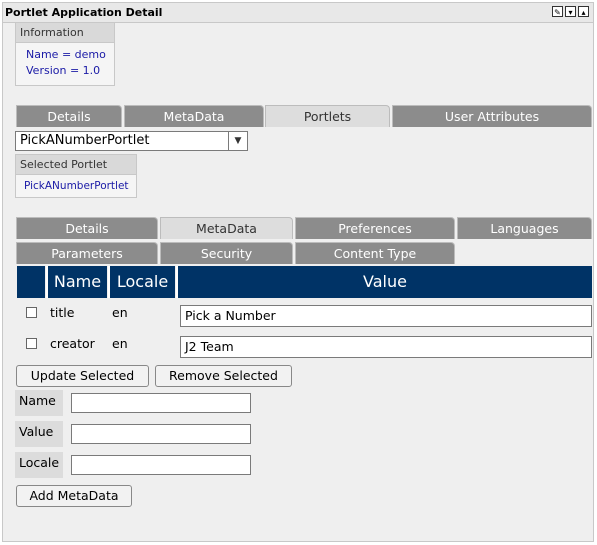 The height and width of the screenshot is (545, 597). Describe the element at coordinates (141, 282) in the screenshot. I see `table-header-locale: Locale` at that location.